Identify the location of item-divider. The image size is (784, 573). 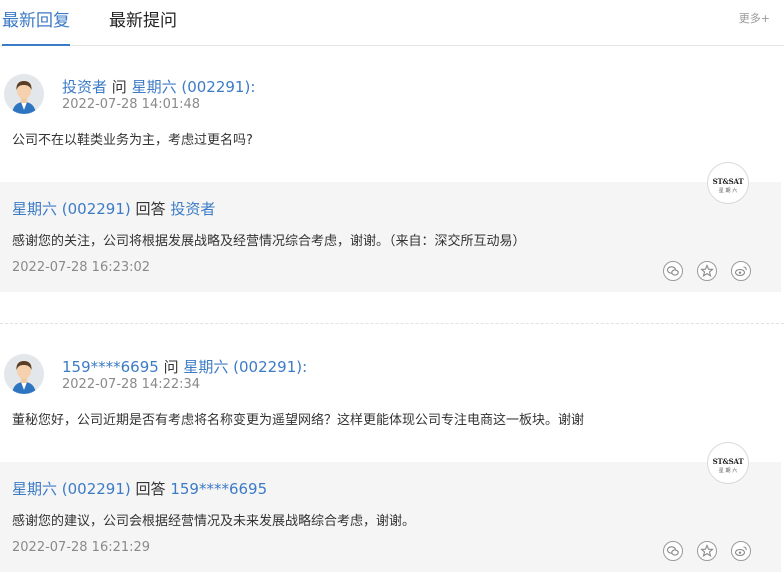
(392, 323).